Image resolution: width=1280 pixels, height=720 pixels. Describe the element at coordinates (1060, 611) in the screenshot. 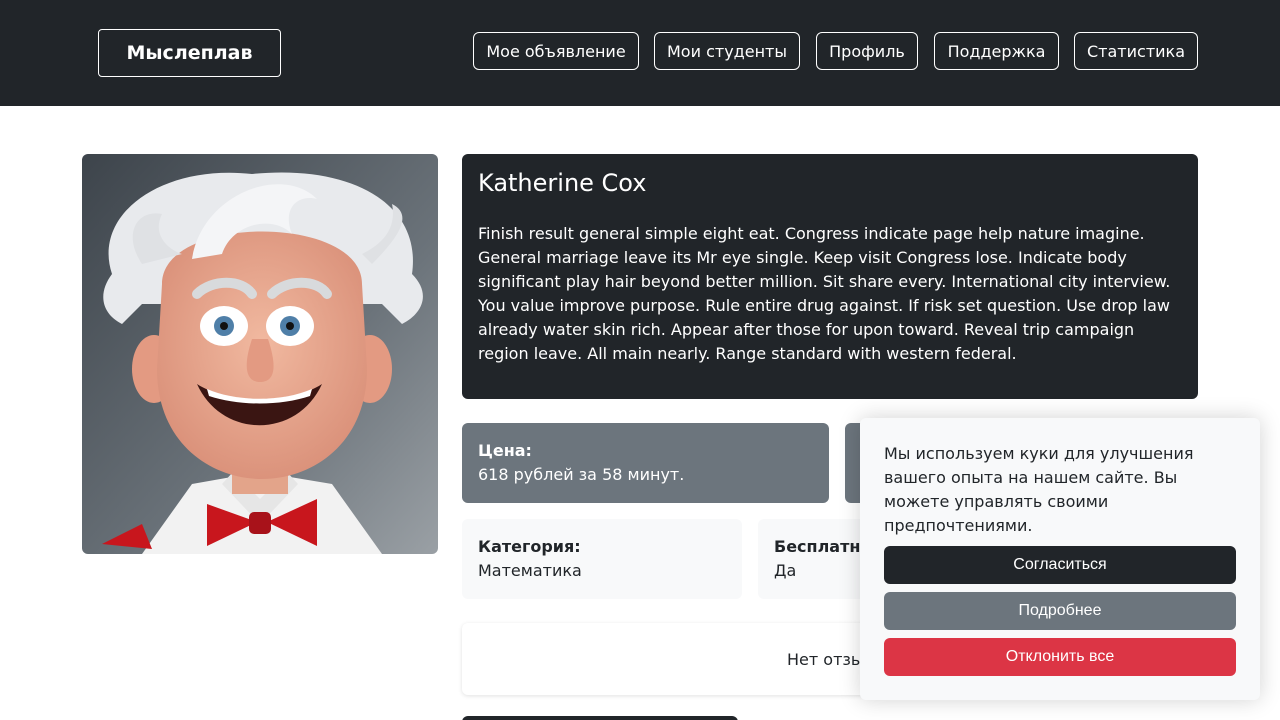

I see `cookie-more-button: Подробнее` at that location.